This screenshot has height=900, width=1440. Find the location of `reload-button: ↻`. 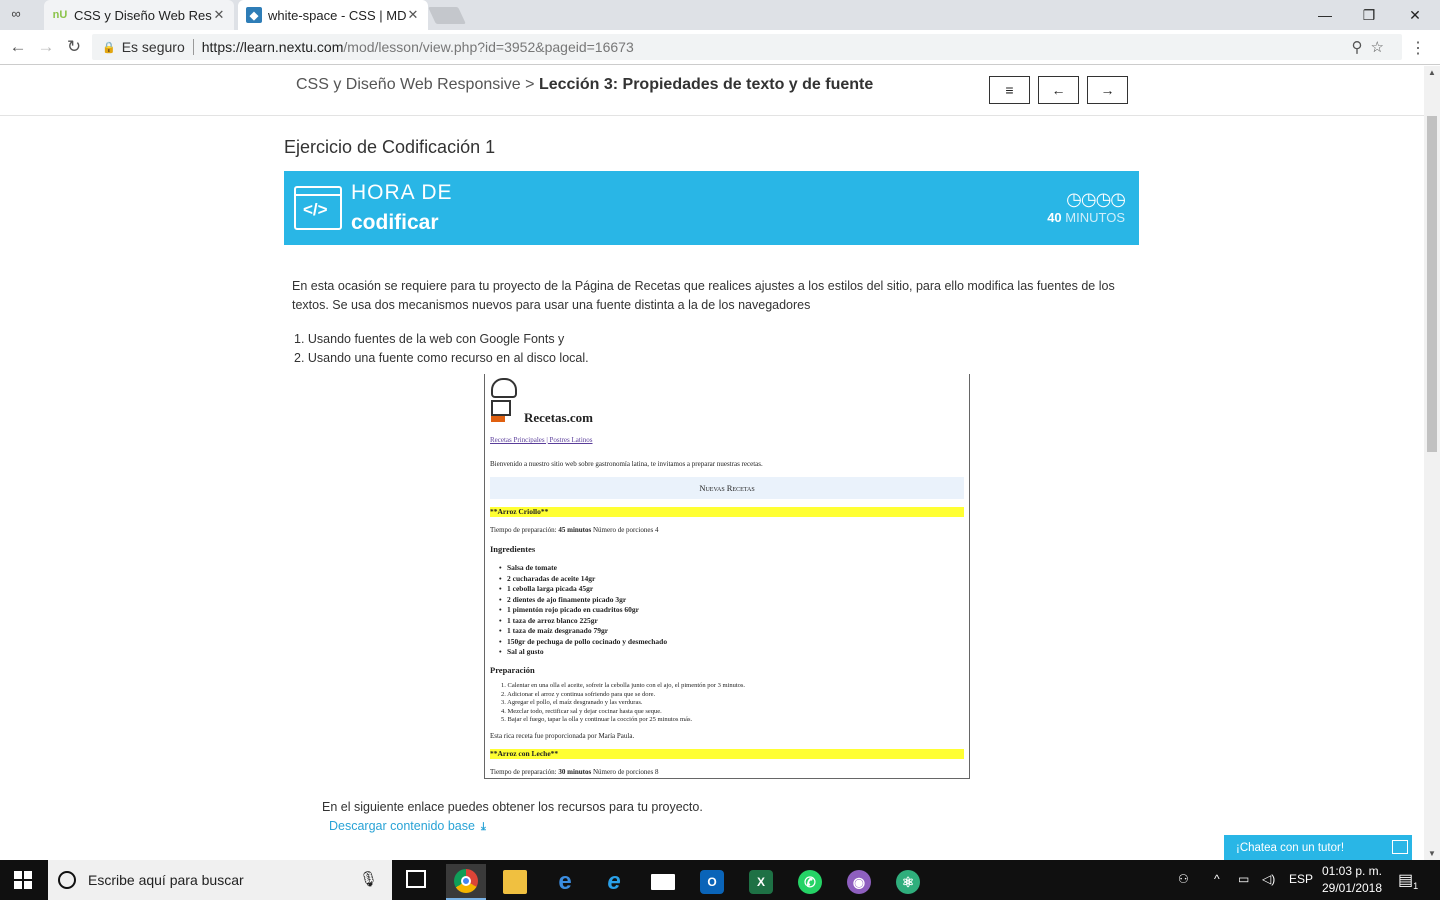

reload-button: ↻ is located at coordinates (74, 47).